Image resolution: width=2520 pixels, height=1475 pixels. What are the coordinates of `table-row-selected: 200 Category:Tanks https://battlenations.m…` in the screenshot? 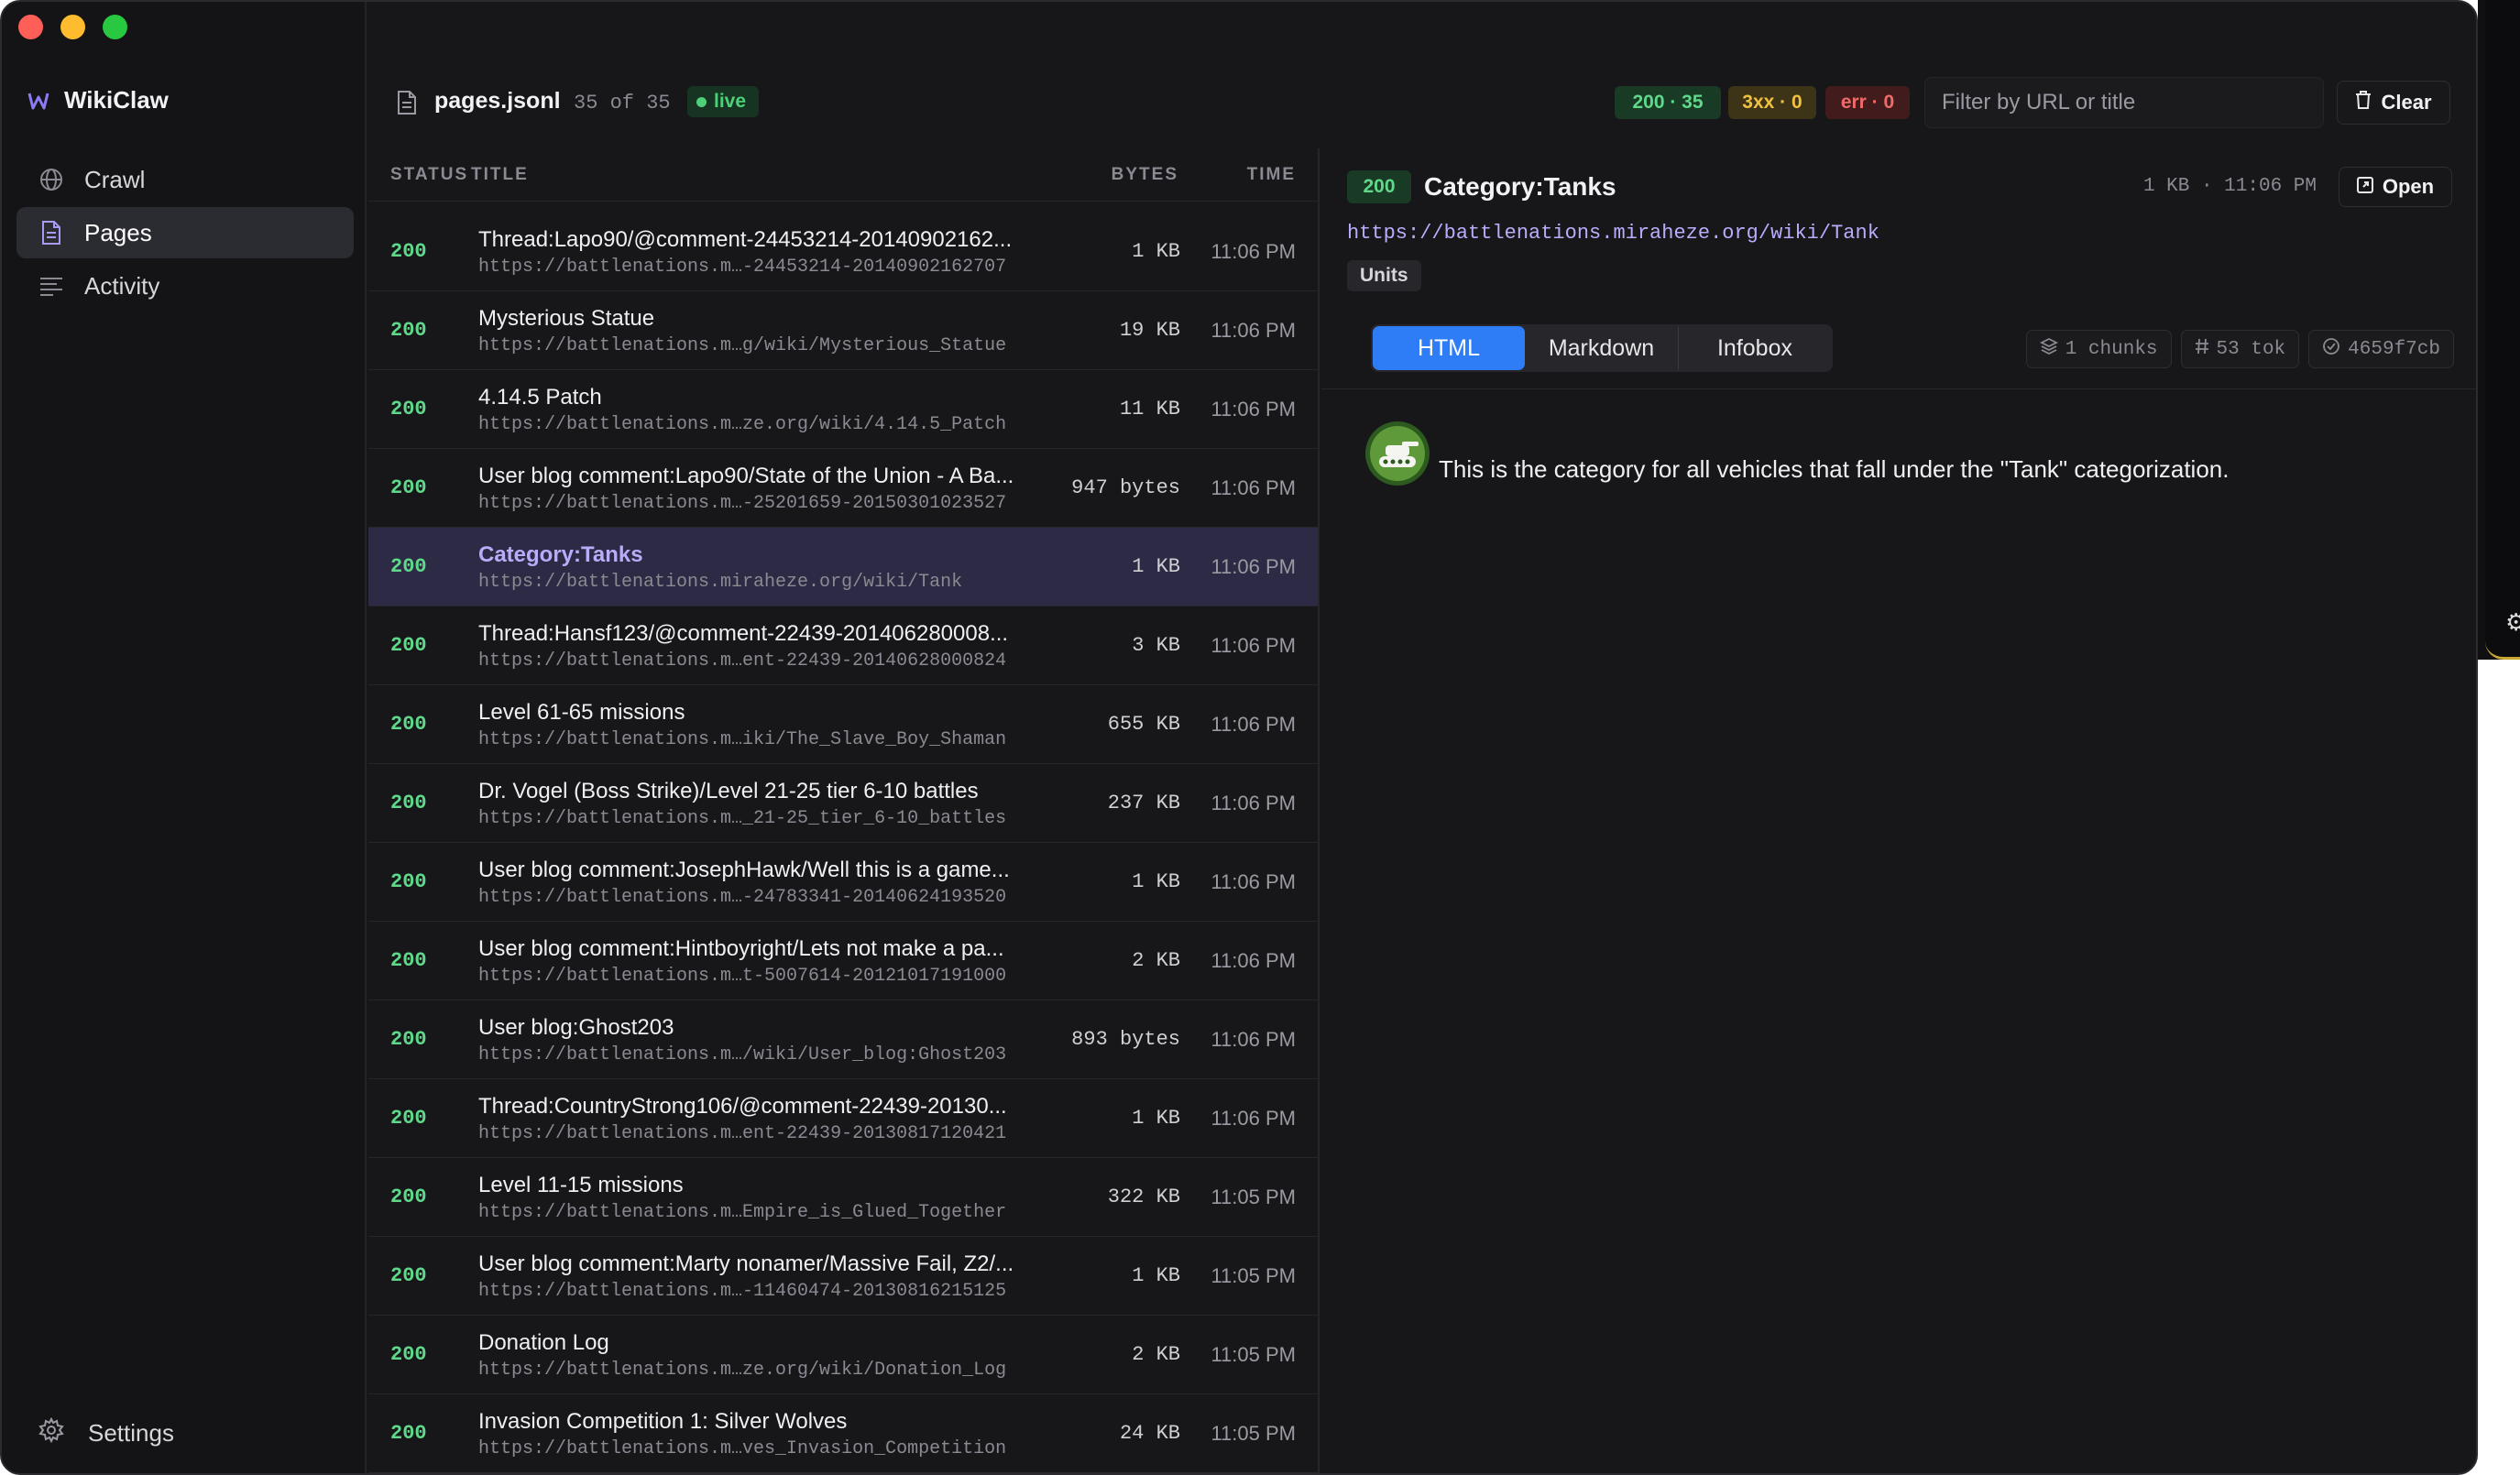 It's located at (843, 567).